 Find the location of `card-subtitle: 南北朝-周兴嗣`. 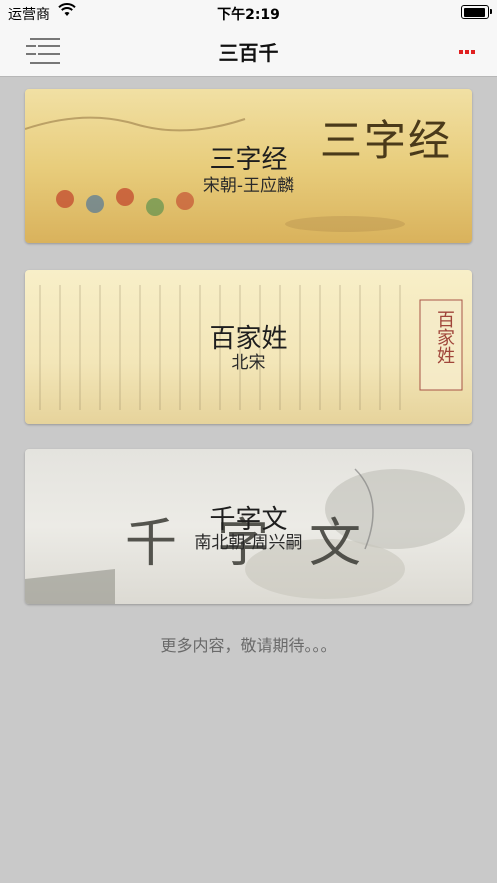

card-subtitle: 南北朝-周兴嗣 is located at coordinates (248, 543).